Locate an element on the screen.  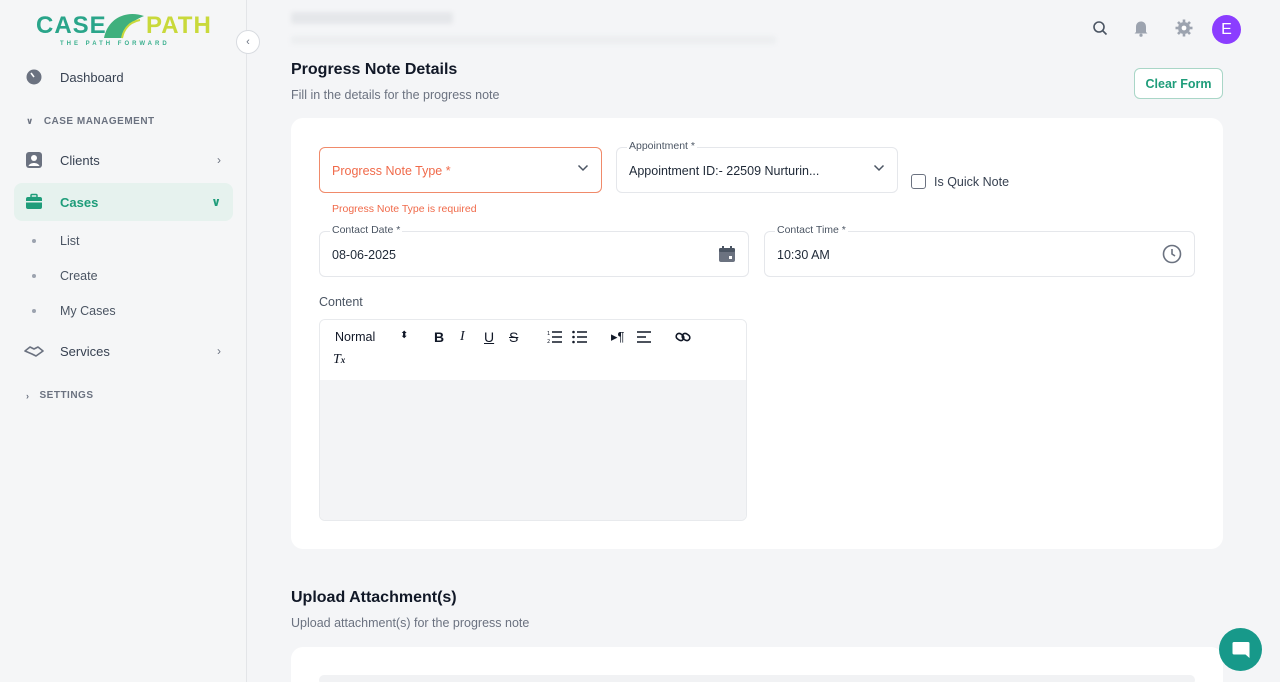
upload-dropzone is located at coordinates (757, 678).